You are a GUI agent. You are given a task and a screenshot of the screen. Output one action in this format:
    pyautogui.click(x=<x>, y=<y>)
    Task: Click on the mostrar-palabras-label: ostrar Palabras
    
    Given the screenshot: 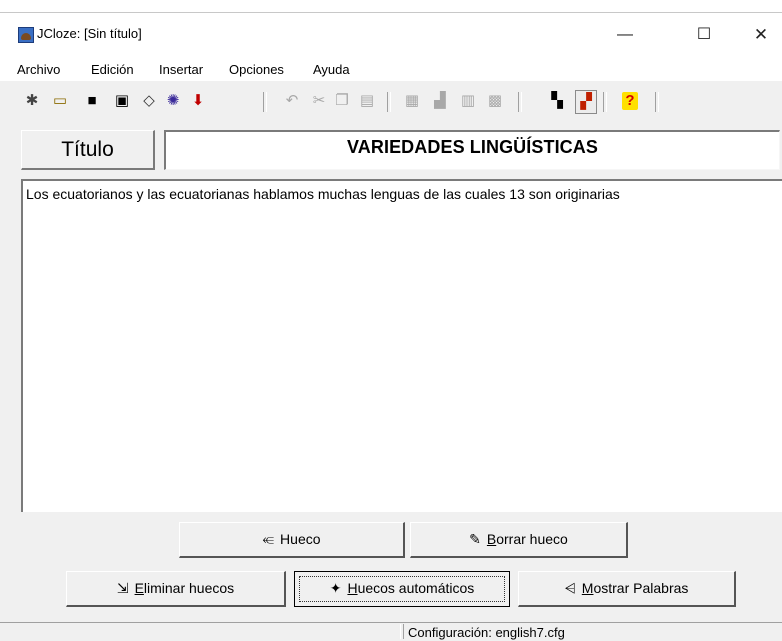 What is the action you would take?
    pyautogui.click(x=641, y=588)
    